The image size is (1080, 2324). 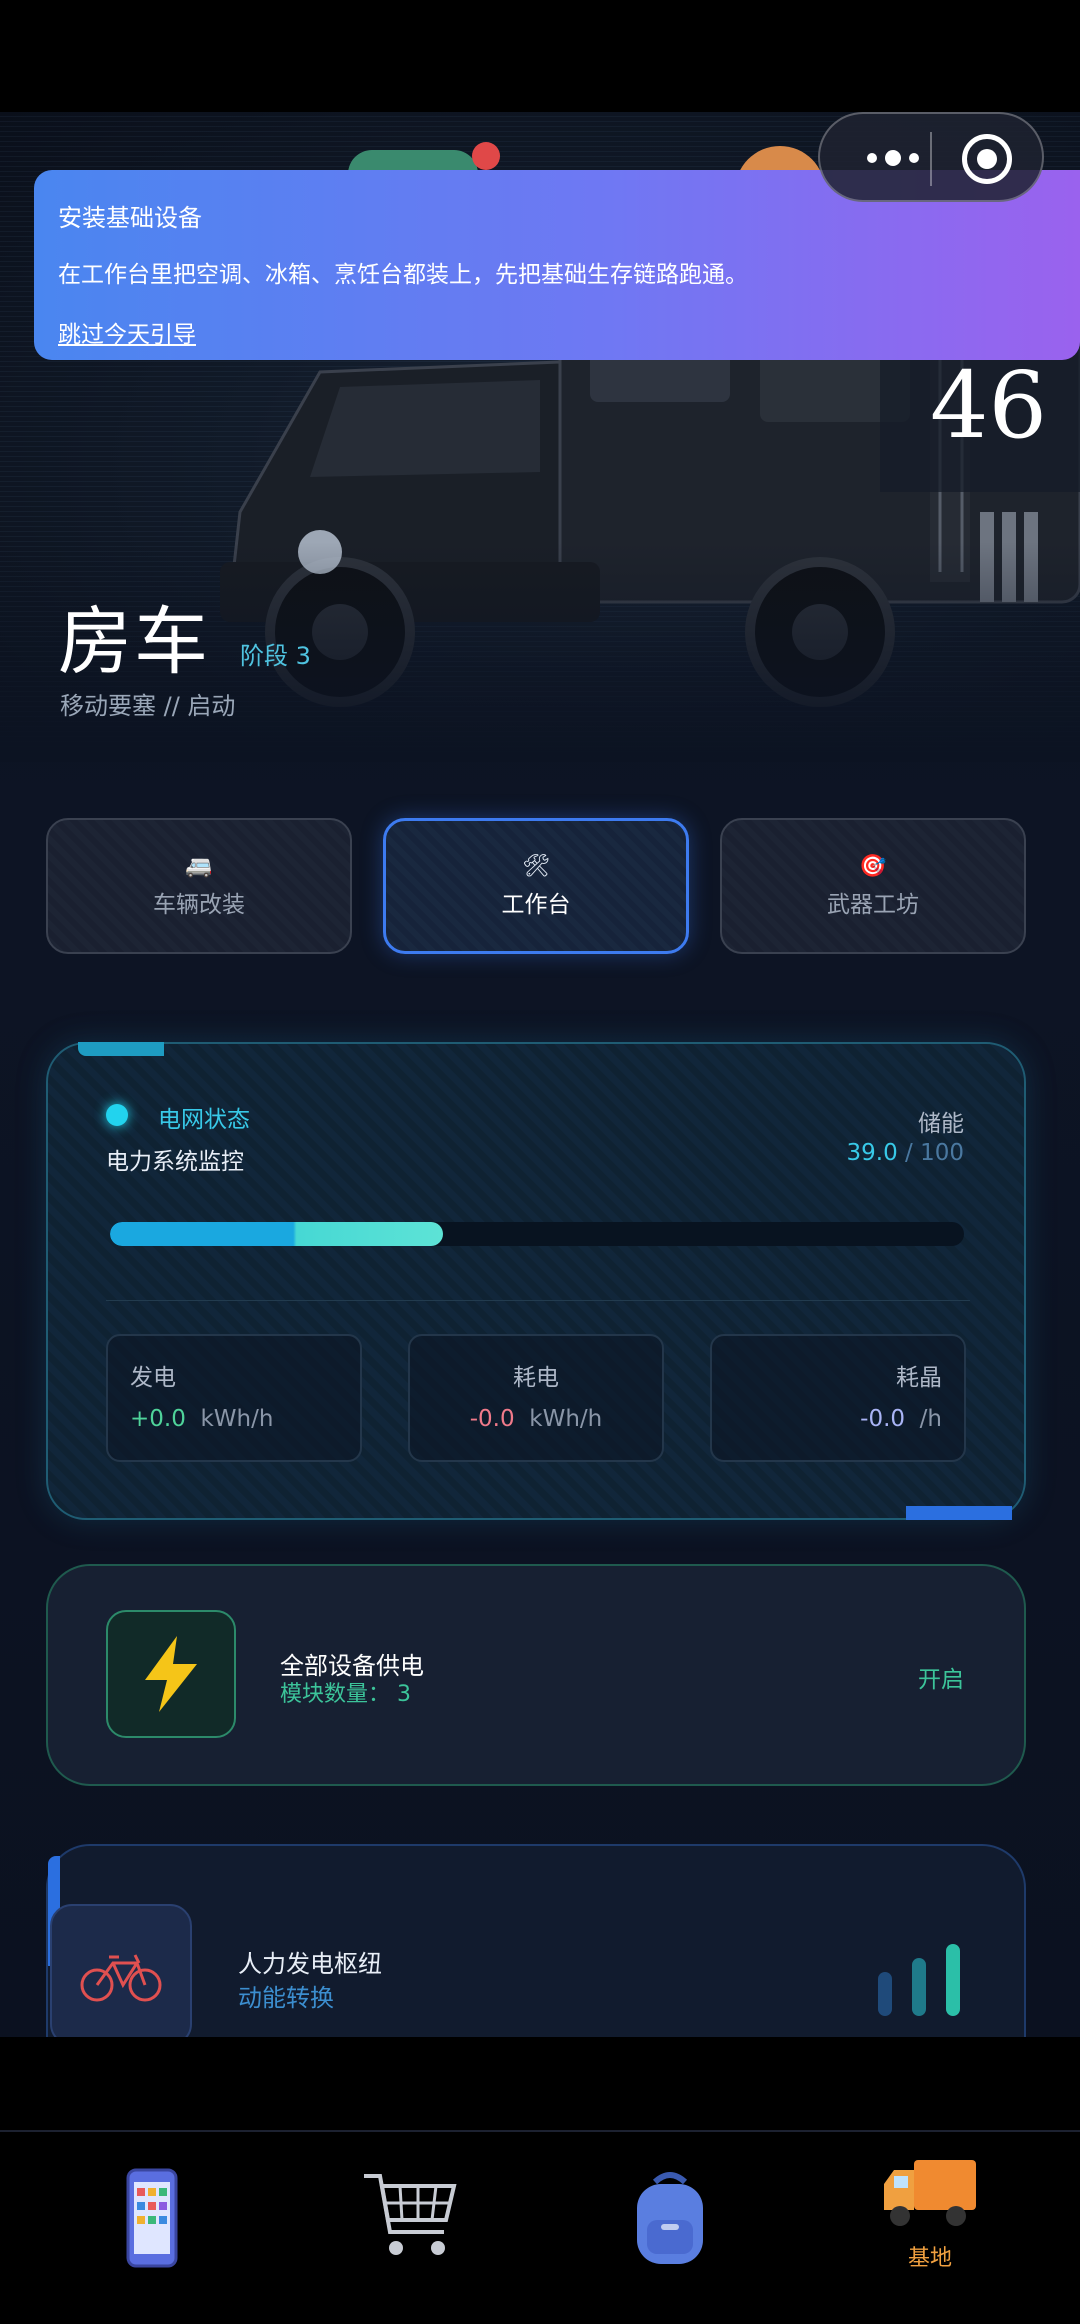 I want to click on divider, so click(x=538, y=1300).